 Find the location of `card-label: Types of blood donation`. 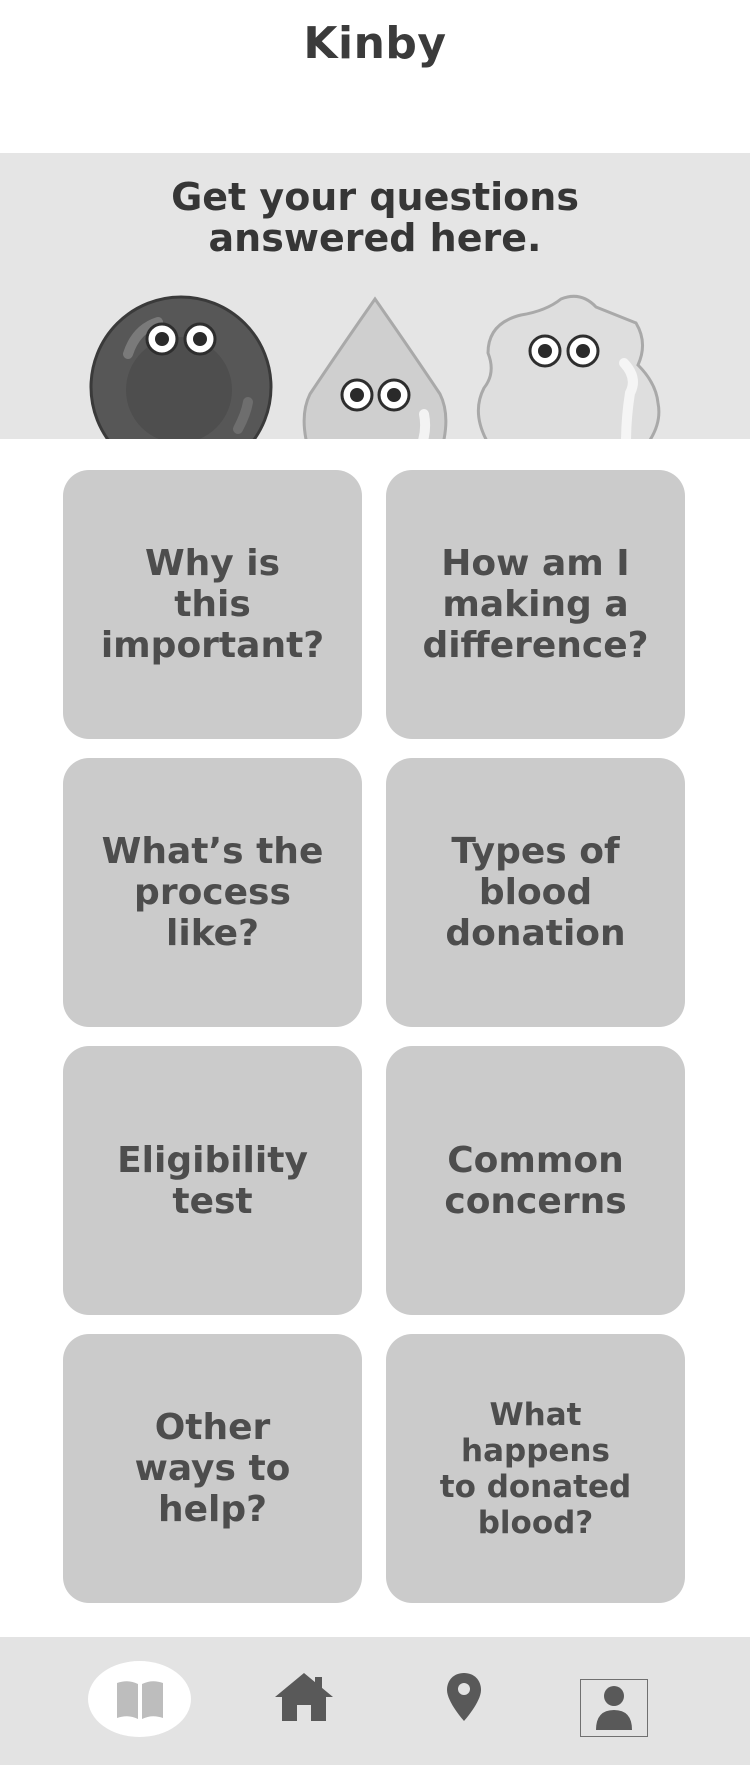

card-label: Types of blood donation is located at coordinates (535, 892).